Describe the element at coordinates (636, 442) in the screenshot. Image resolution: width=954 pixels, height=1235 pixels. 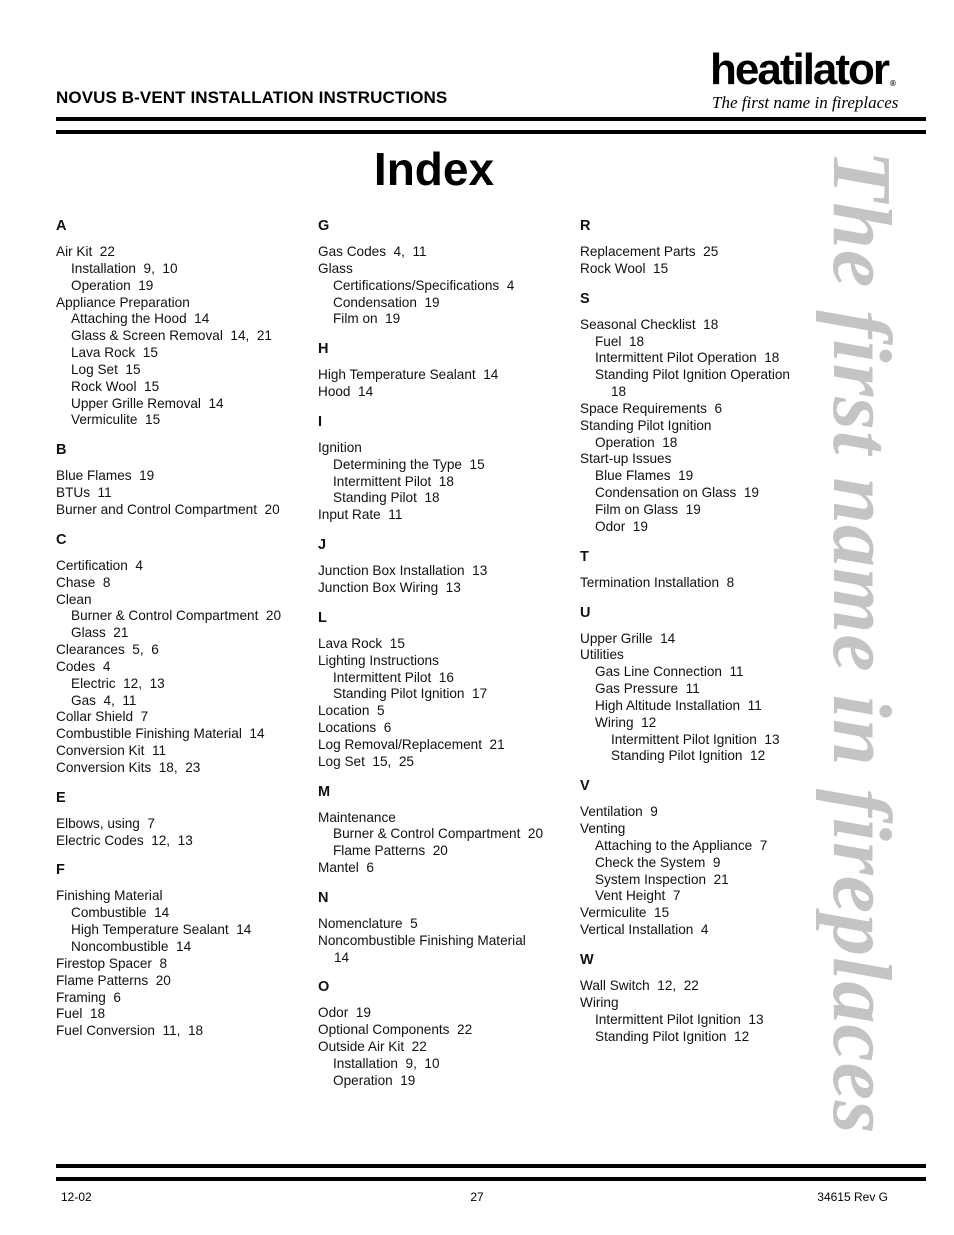
I see `entry-text: Operation 18` at that location.